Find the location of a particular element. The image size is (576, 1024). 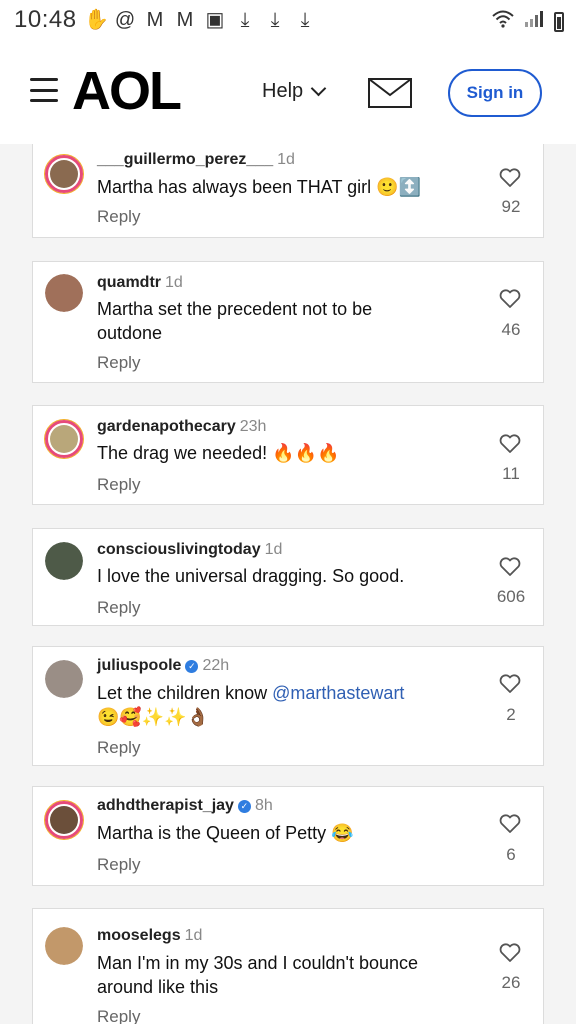

comment-meta: consciouslivingtoday 1d is located at coordinates (189, 550).